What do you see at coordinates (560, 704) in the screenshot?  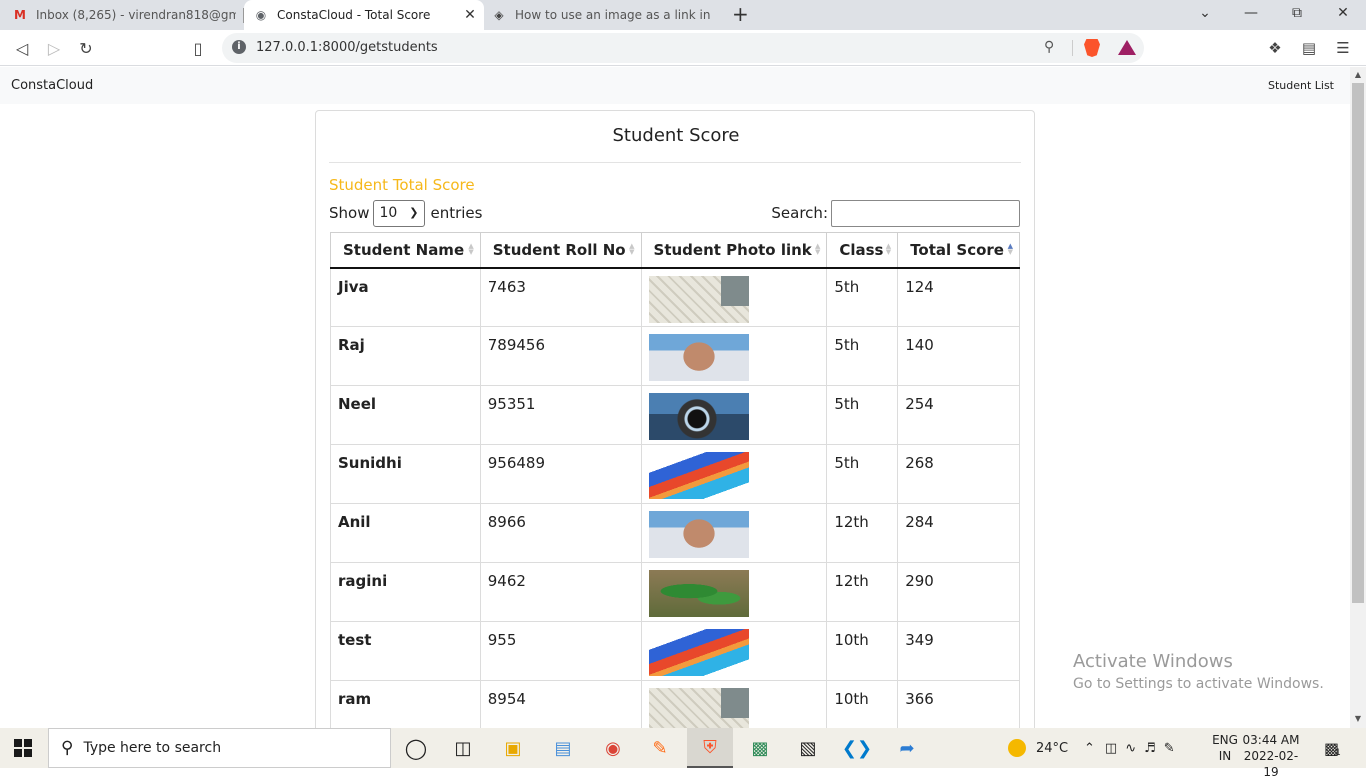 I see `roll-no-cell: 8954` at bounding box center [560, 704].